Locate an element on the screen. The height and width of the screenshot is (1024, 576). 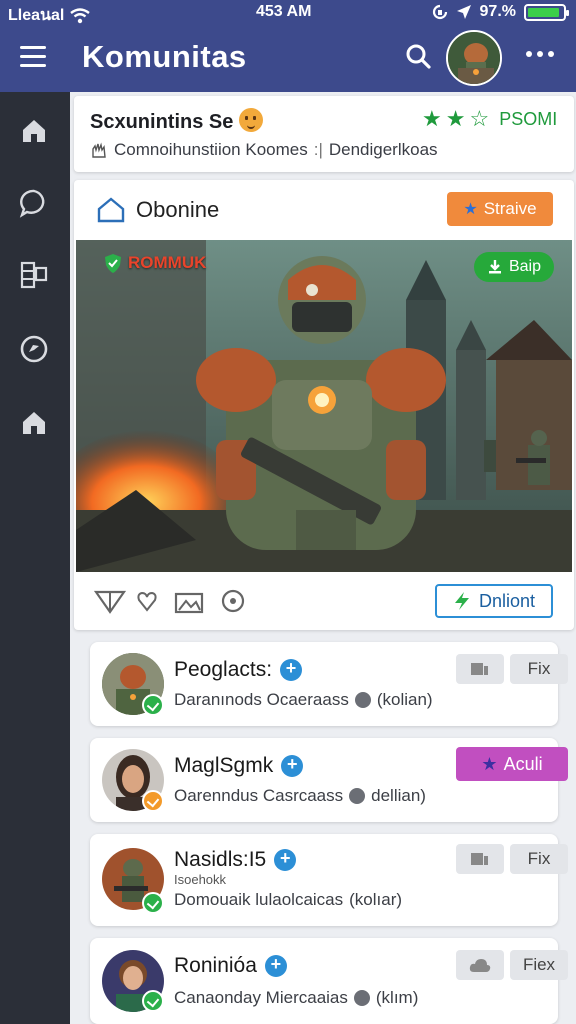
baip-button: Baip is located at coordinates (514, 267).